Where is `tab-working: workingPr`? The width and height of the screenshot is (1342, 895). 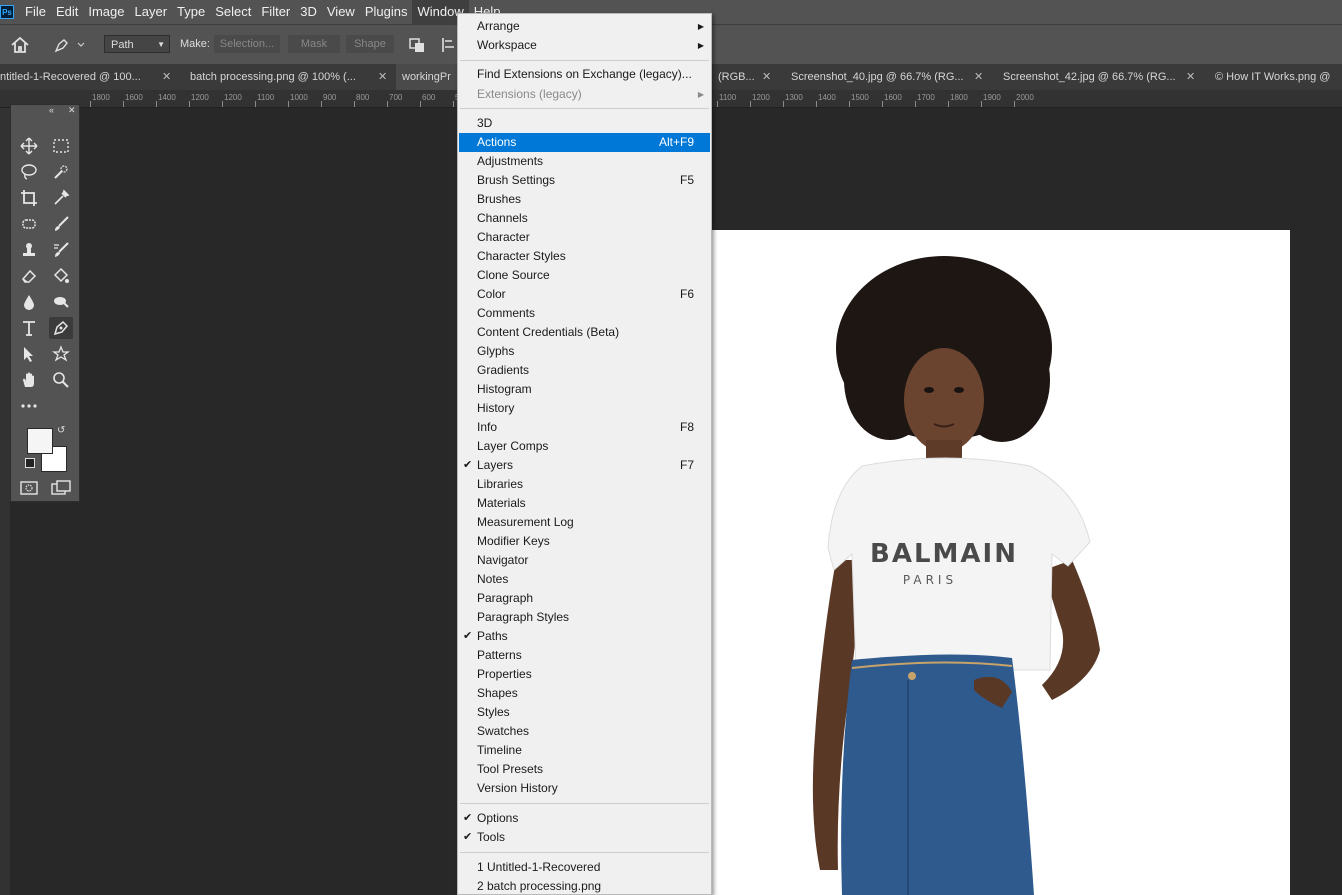 tab-working: workingPr is located at coordinates (430, 77).